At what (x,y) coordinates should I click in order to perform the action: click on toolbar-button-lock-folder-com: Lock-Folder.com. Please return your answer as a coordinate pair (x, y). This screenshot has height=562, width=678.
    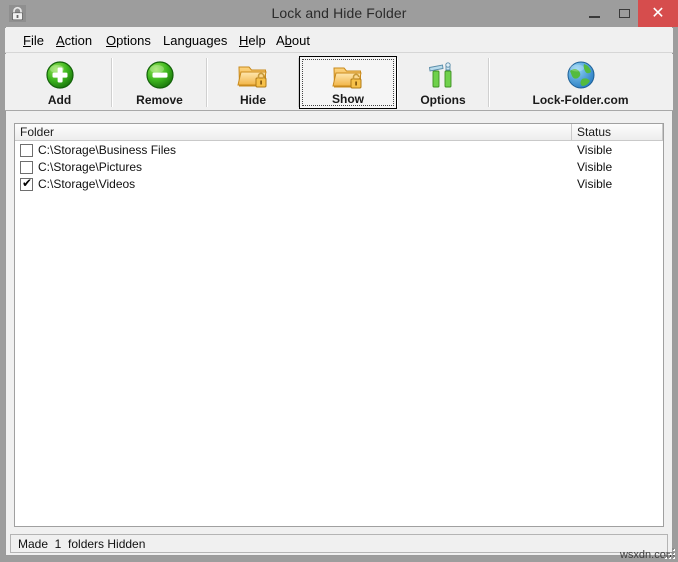
    Looking at the image, I should click on (580, 82).